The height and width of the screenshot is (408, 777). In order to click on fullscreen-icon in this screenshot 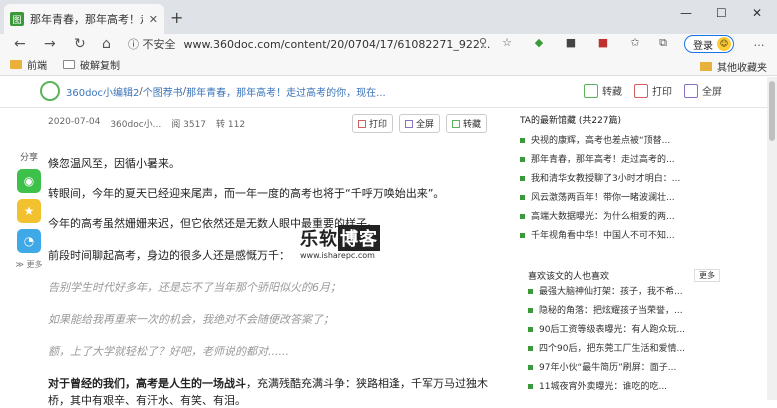, I will do `click(691, 90)`.